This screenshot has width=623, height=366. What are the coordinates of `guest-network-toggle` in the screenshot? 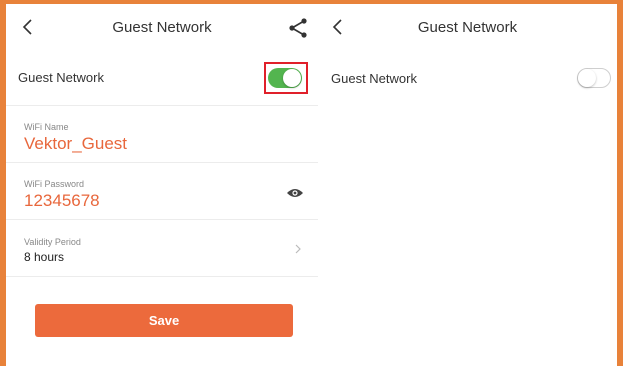 It's located at (594, 78).